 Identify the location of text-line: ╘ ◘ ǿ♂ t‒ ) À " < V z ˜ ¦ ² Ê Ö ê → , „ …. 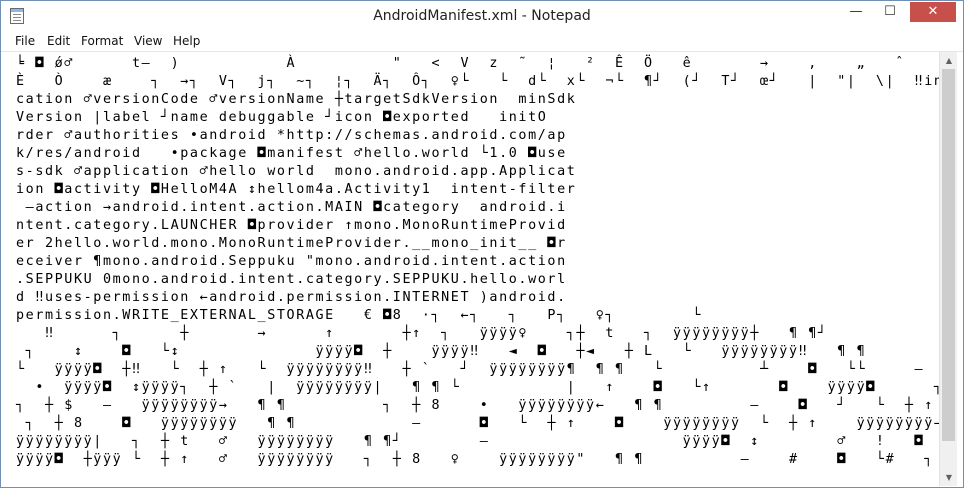
(477, 63).